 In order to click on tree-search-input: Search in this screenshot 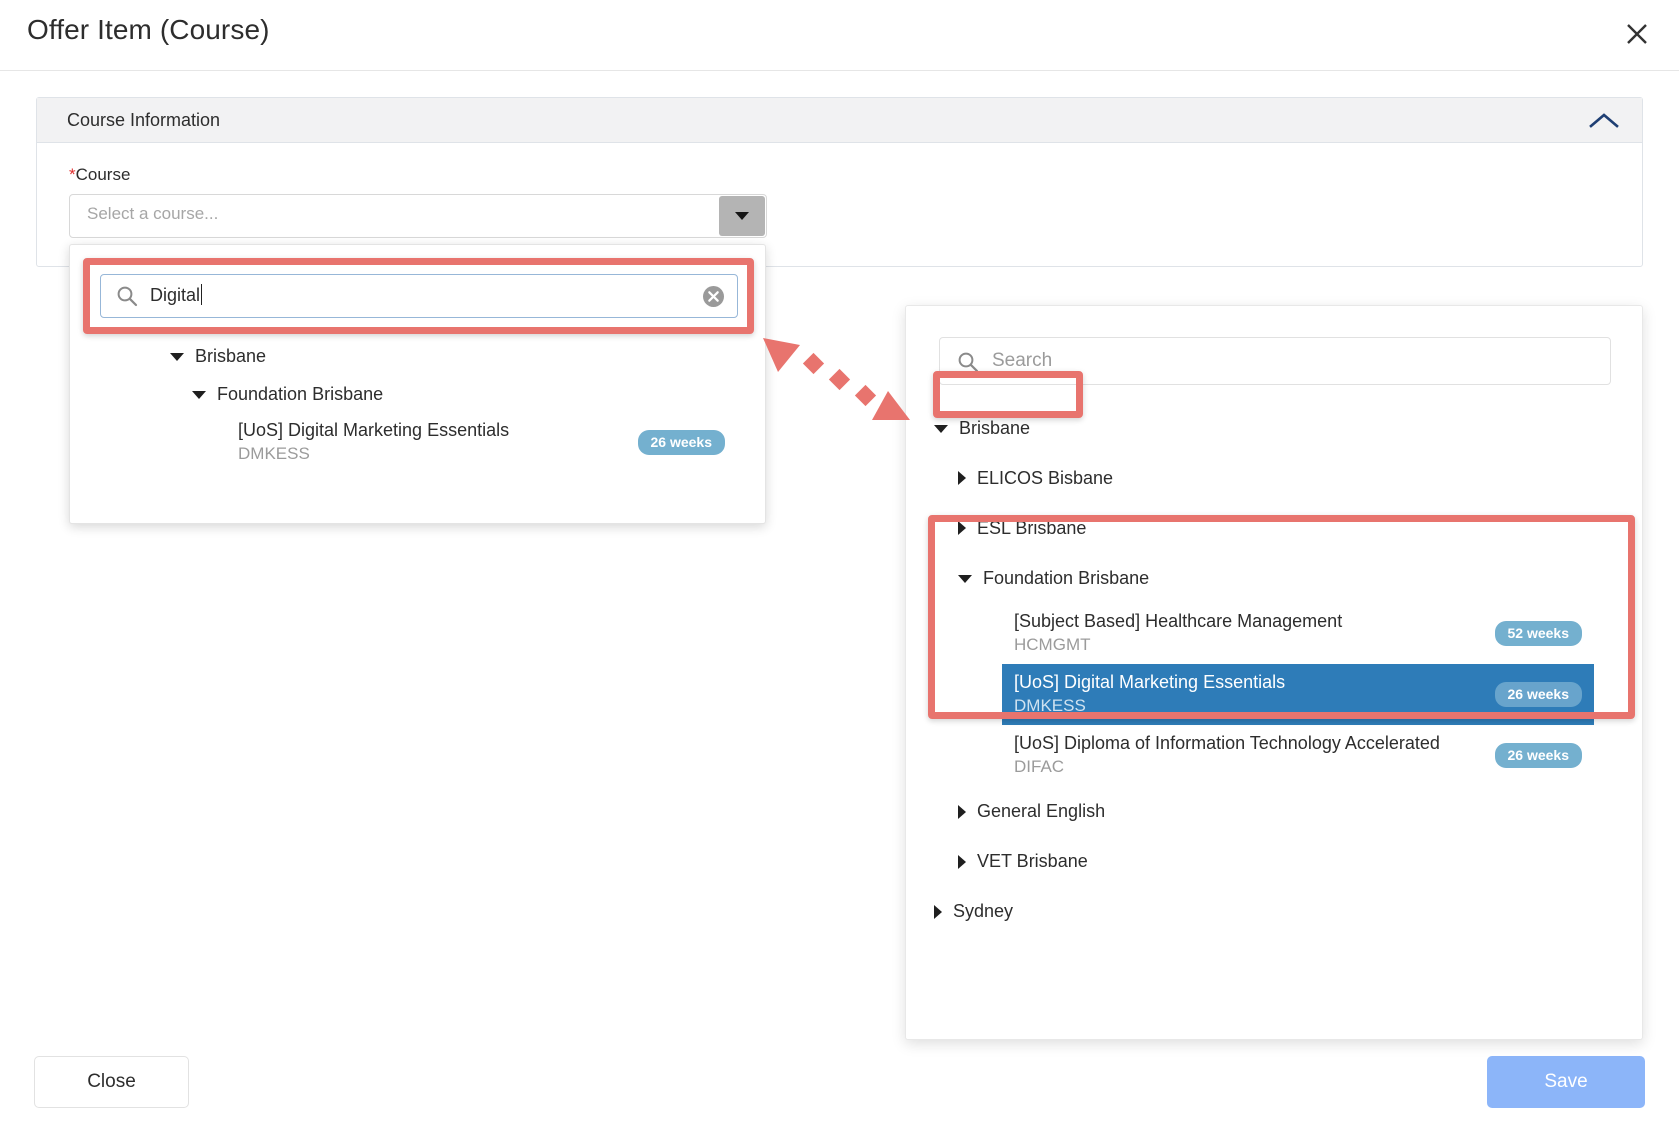, I will do `click(1275, 361)`.